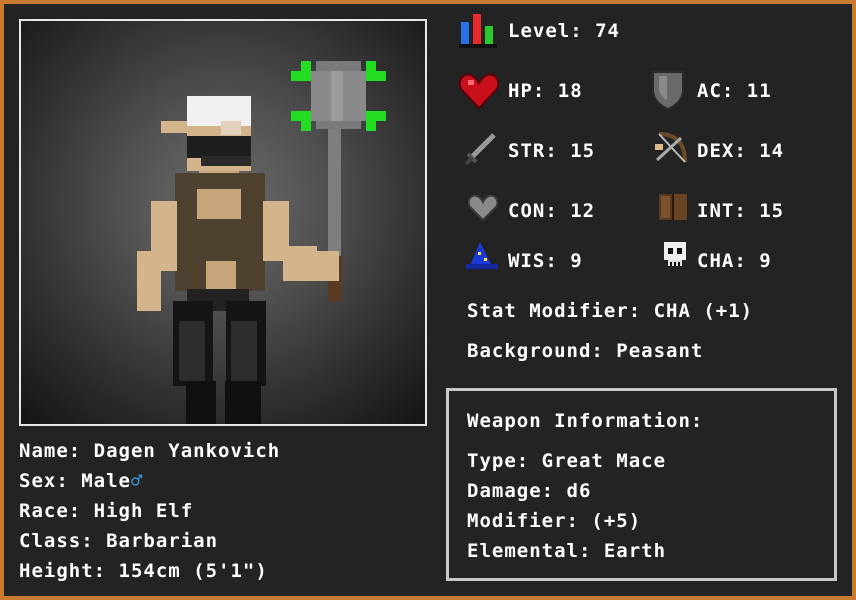  I want to click on stat-bars-icon, so click(478, 31).